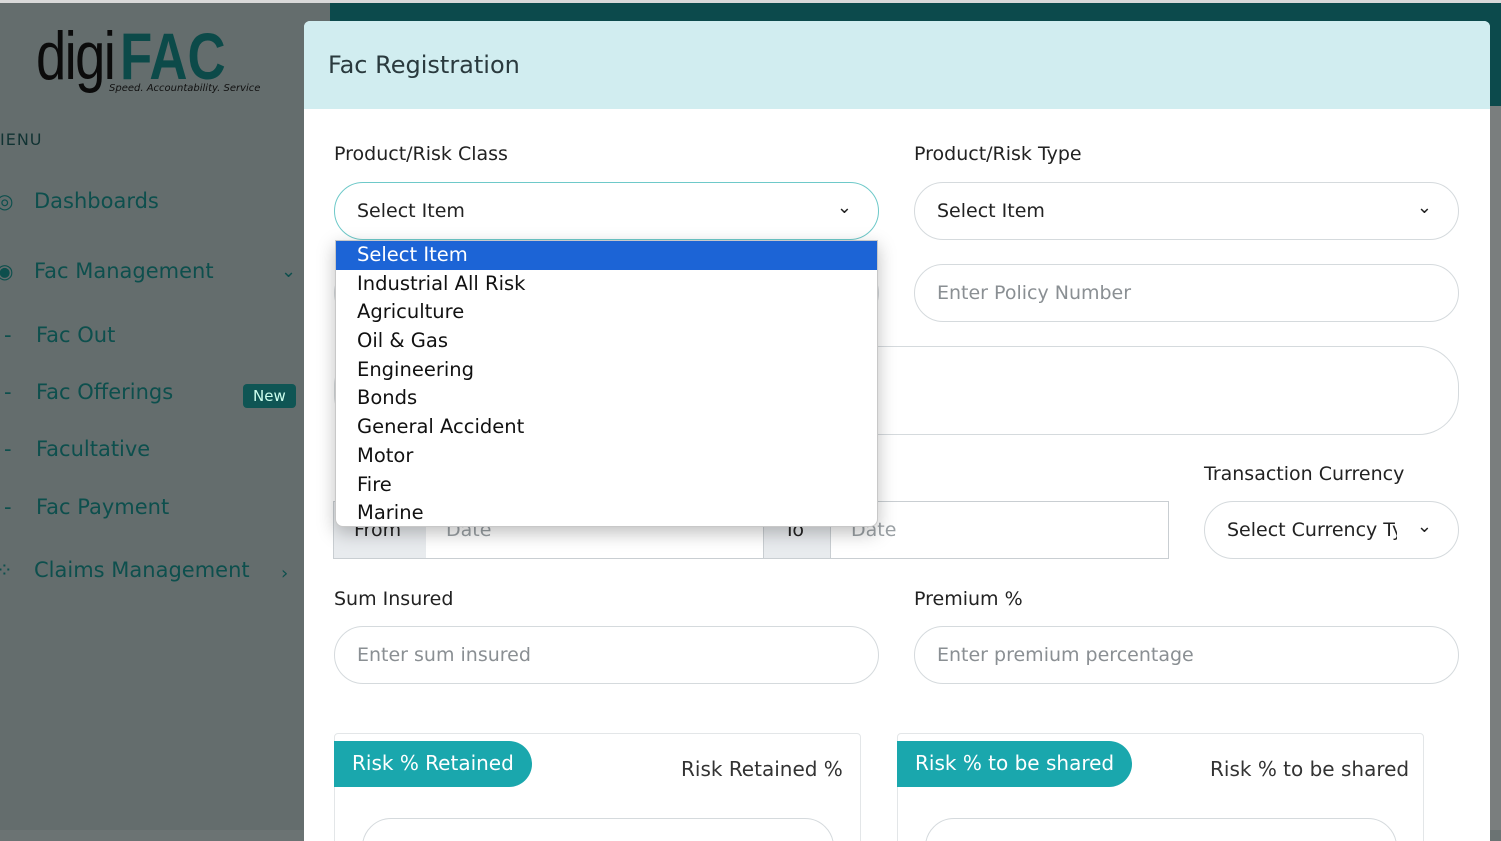 Image resolution: width=1501 pixels, height=841 pixels. Describe the element at coordinates (7, 271) in the screenshot. I see `user-circle-icon: ◉` at that location.